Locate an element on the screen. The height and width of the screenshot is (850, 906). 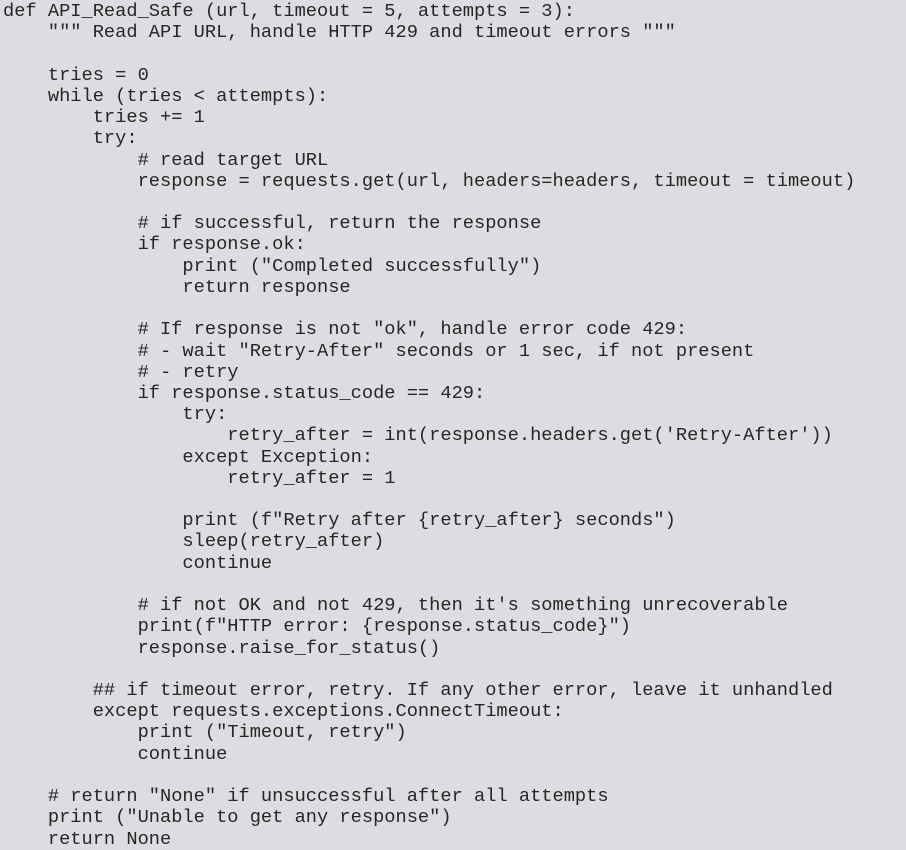
code-line: response.raise_for_status() is located at coordinates (222, 647).